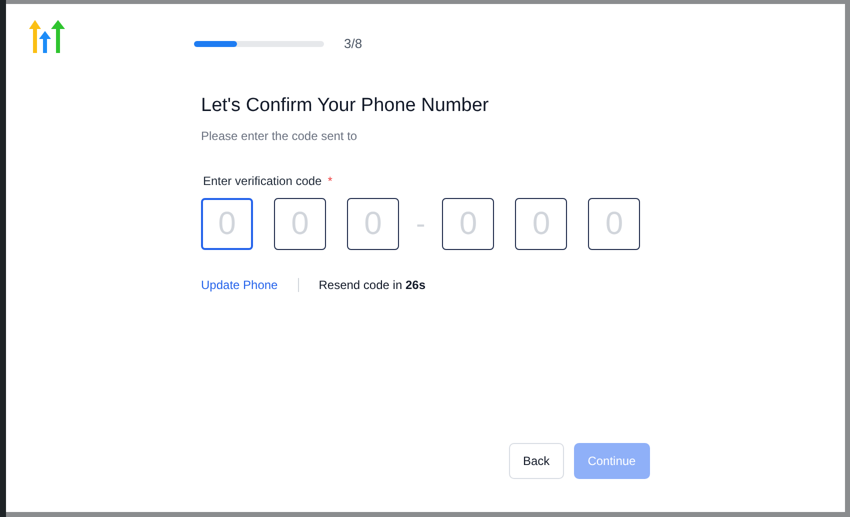  I want to click on required-mark: *, so click(330, 181).